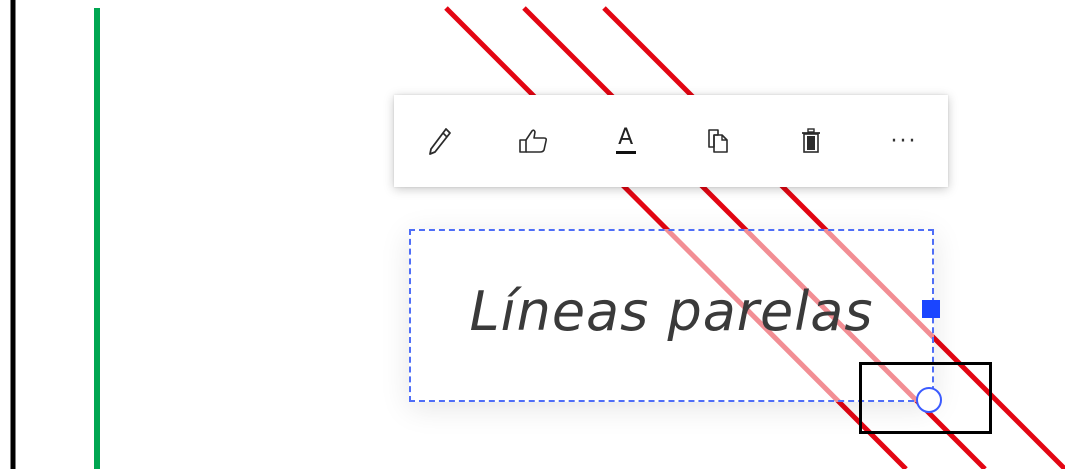 The image size is (1065, 469). I want to click on more-options-button: ···, so click(904, 141).